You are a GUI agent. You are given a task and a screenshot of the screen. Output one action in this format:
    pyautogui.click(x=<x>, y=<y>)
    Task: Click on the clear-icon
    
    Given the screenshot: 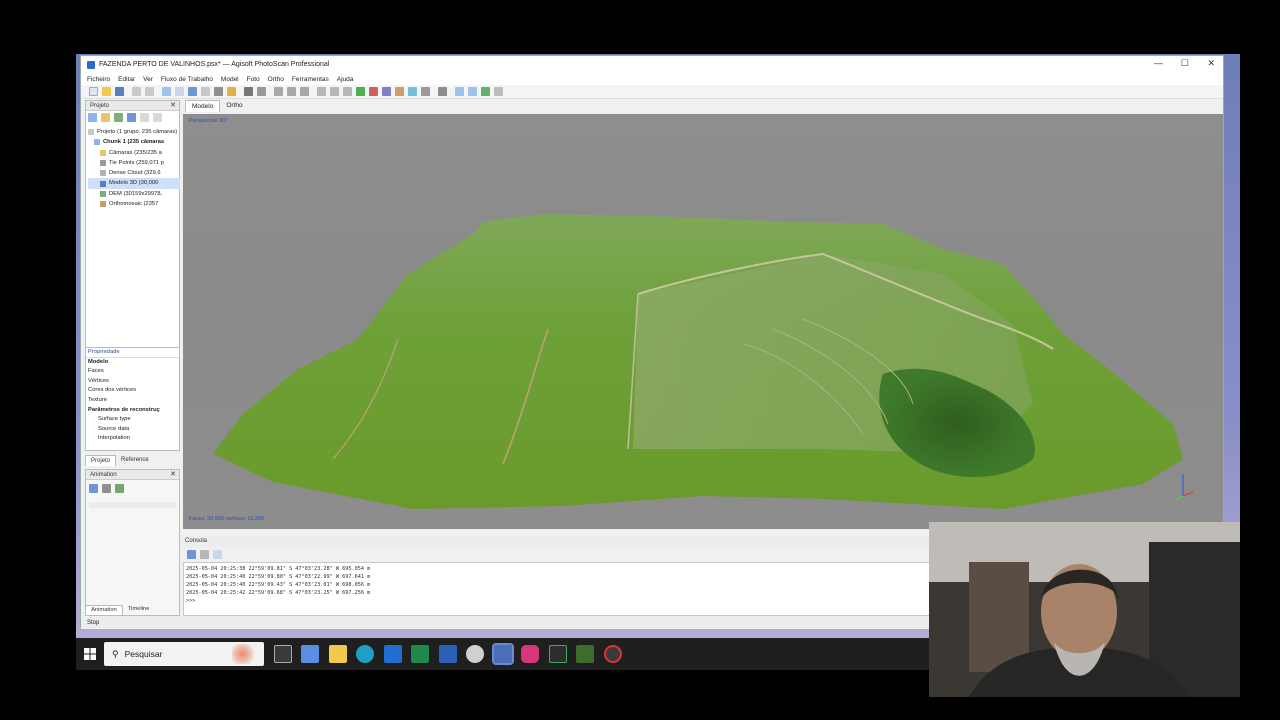 What is the action you would take?
    pyautogui.click(x=498, y=91)
    